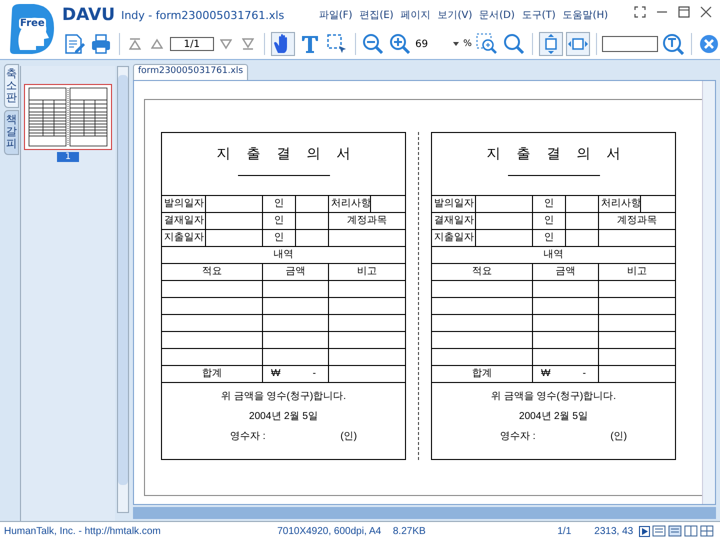  Describe the element at coordinates (202, 15) in the screenshot. I see `window-title: Indy - form230005031761.xls` at that location.